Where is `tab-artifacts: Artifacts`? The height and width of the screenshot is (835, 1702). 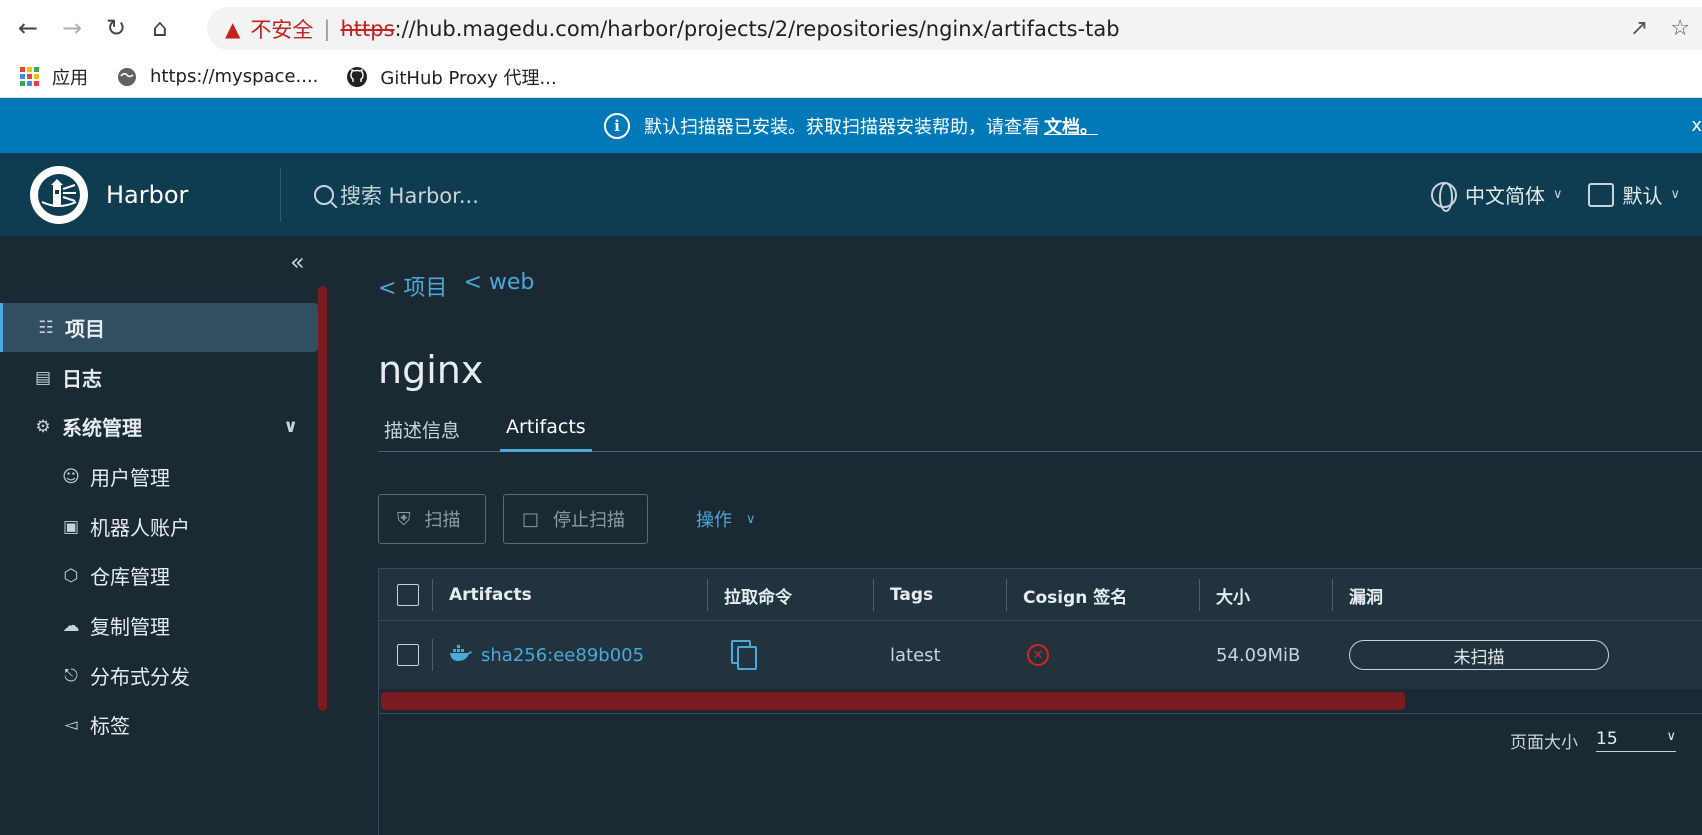
tab-artifacts: Artifacts is located at coordinates (546, 431).